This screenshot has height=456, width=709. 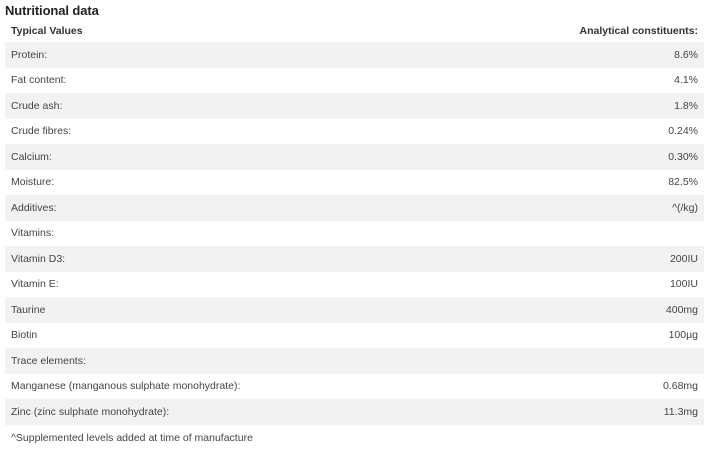 What do you see at coordinates (683, 131) in the screenshot?
I see `row-value: 0.24%` at bounding box center [683, 131].